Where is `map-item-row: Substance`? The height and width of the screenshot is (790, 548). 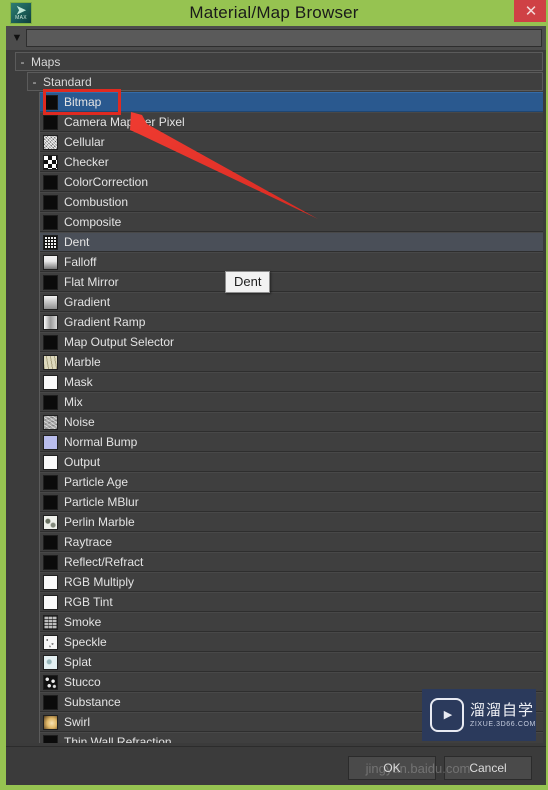
map-item-row: Substance is located at coordinates (291, 702).